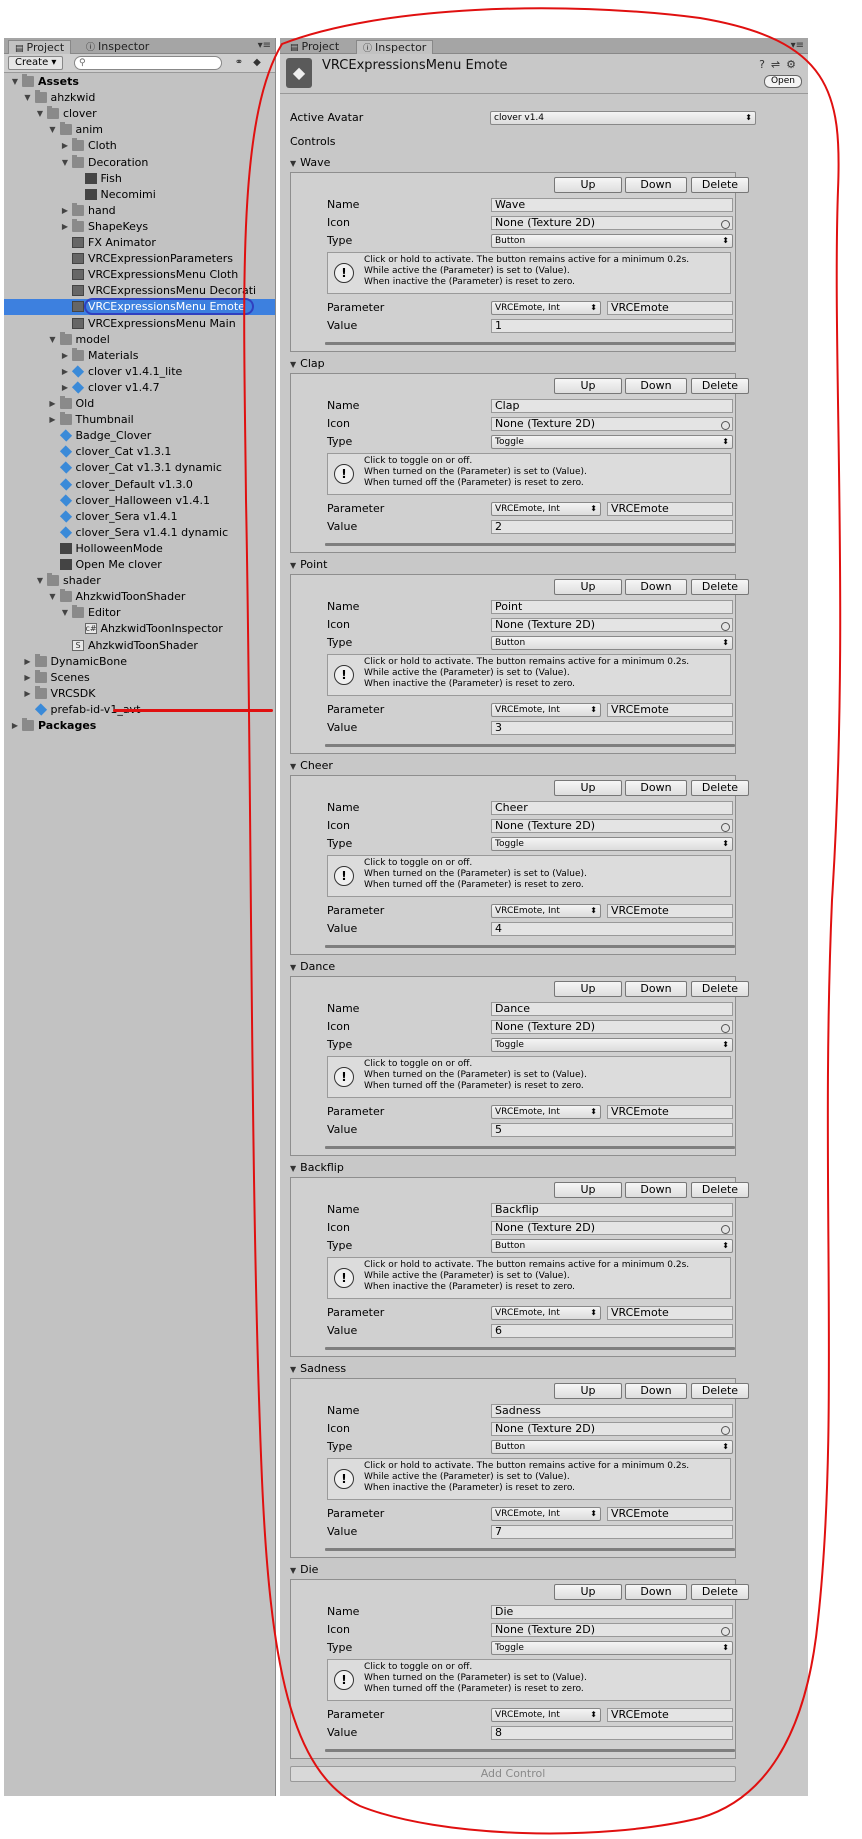  I want to click on tree-item: ▶ VRCSDK, so click(139, 693).